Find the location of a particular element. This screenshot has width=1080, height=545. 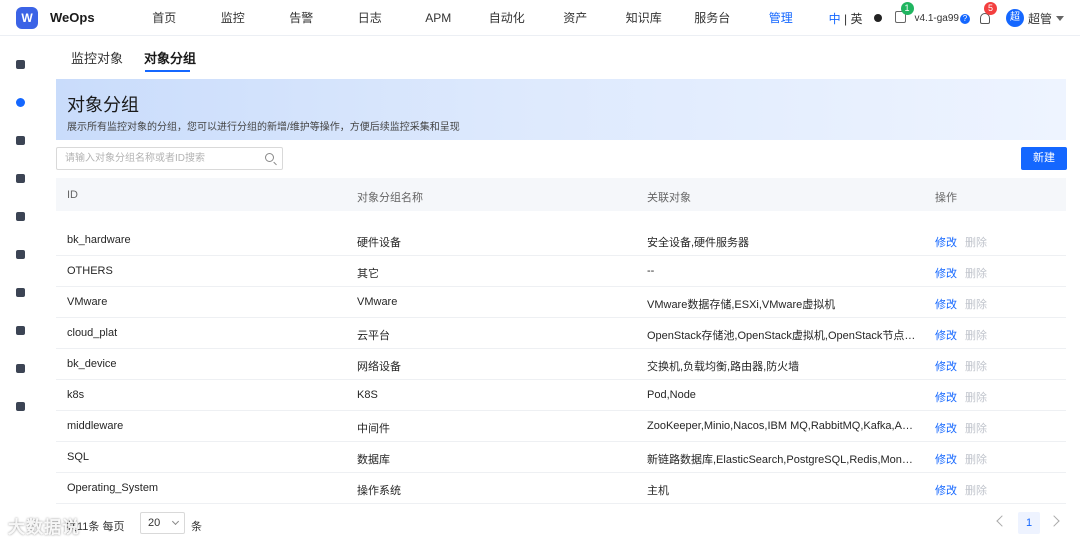

cell-group-name: 硬件设备 is located at coordinates (379, 243).